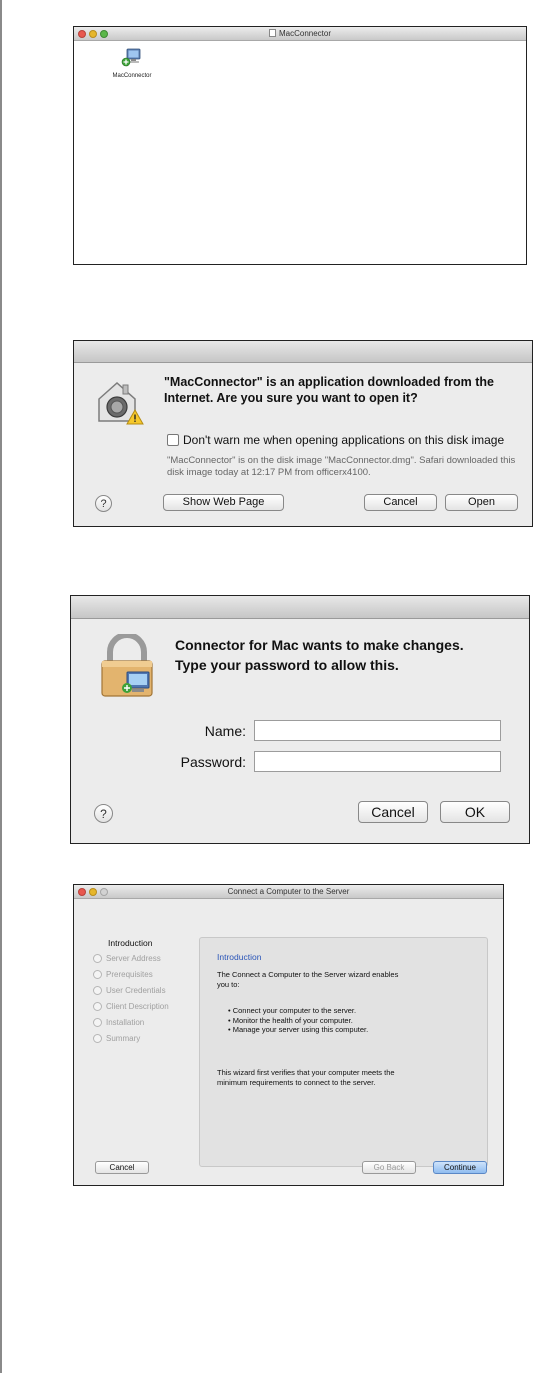  I want to click on finder-window-title: MacConnector, so click(300, 33).